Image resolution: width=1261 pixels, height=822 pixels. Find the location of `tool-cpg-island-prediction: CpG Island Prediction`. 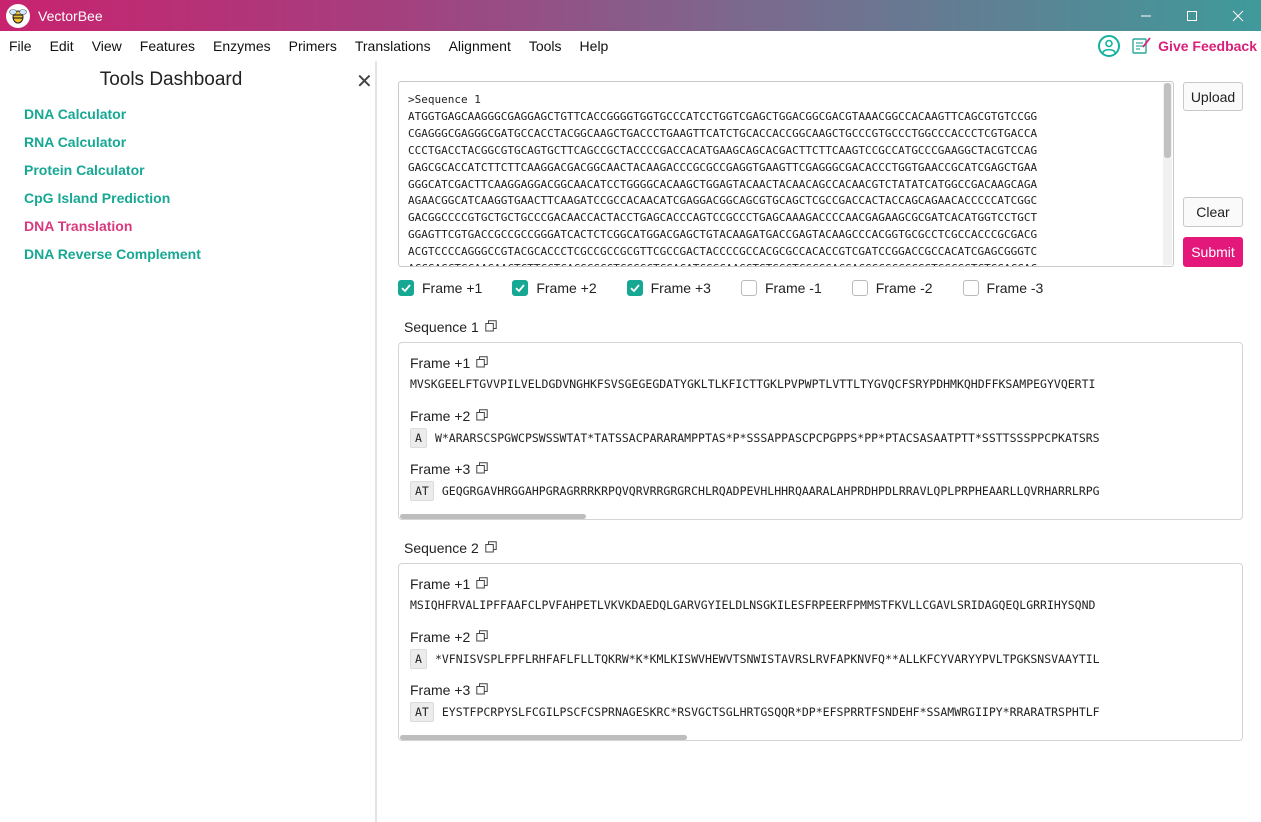

tool-cpg-island-prediction: CpG Island Prediction is located at coordinates (112, 203).